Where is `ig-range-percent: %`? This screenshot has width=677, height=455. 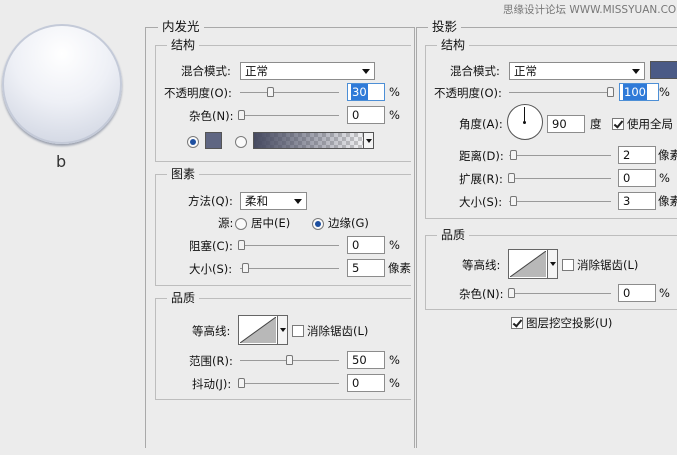
ig-range-percent: % is located at coordinates (394, 360).